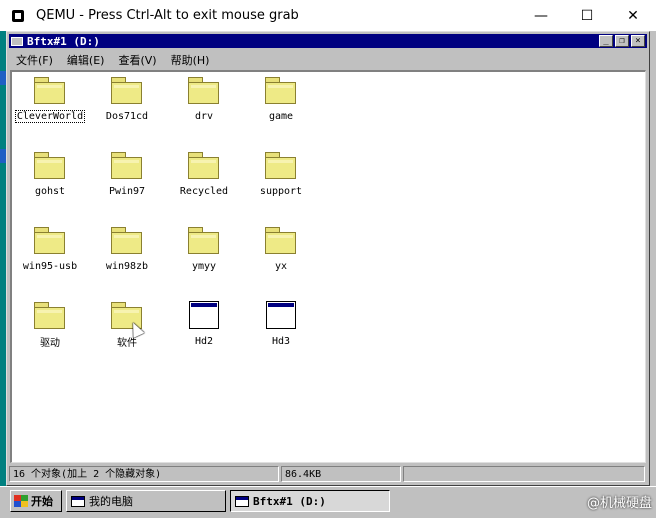 The image size is (656, 518). Describe the element at coordinates (606, 41) in the screenshot. I see `explorer-minimize-button: _` at that location.